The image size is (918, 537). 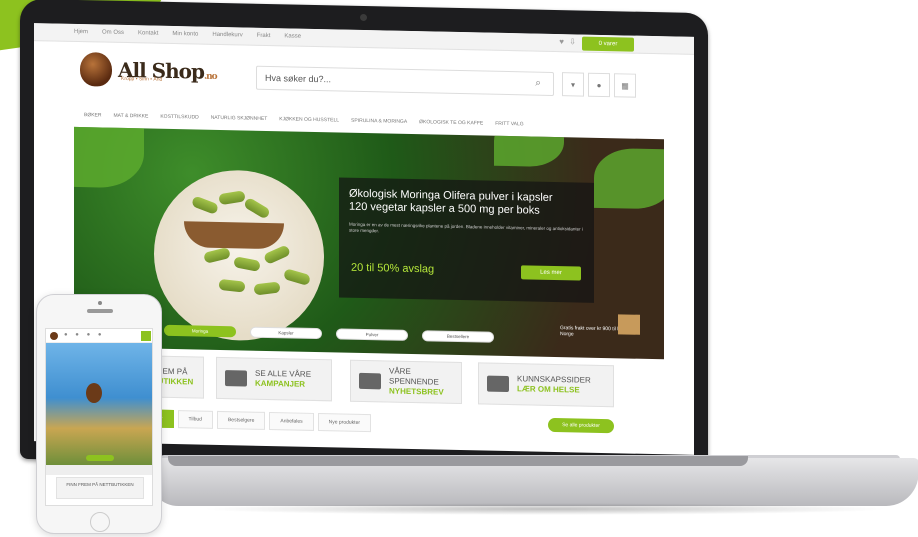 I want to click on feature-line-1: SE ALLE VÅRE, so click(x=283, y=373).